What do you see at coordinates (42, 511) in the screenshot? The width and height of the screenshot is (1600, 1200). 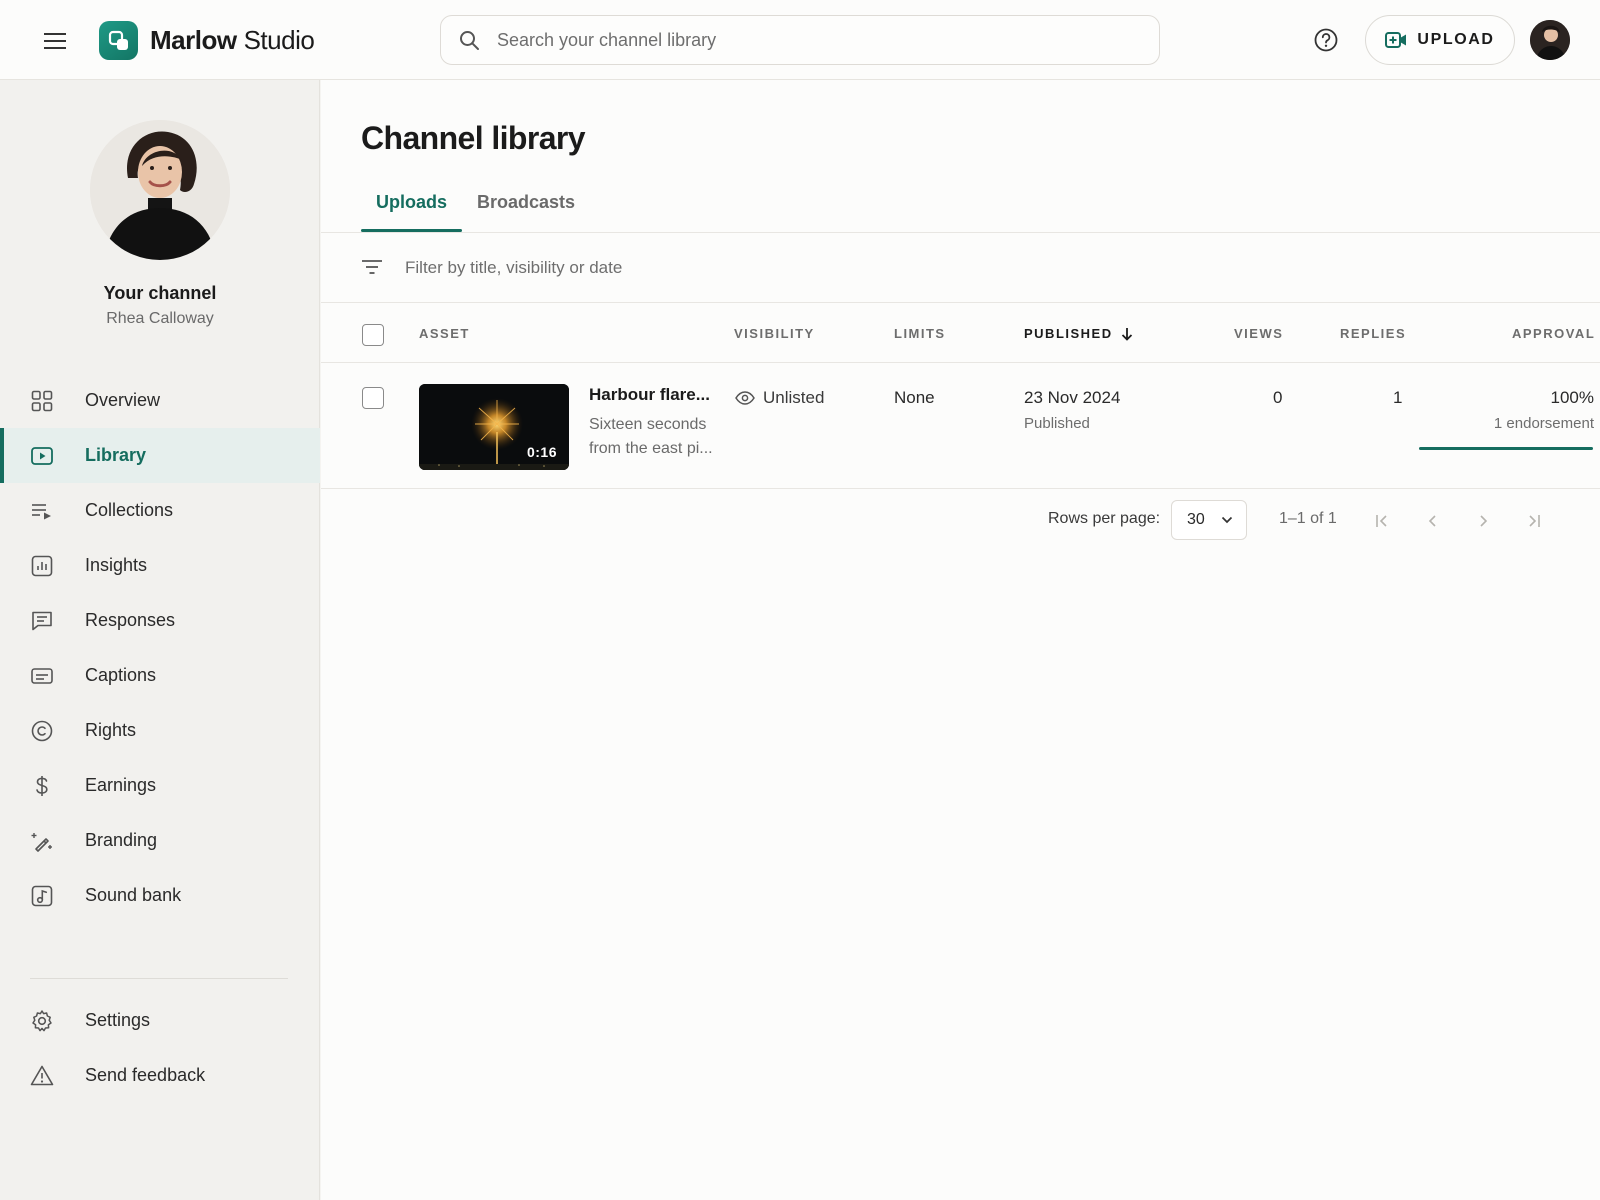 I see `playlist-icon` at bounding box center [42, 511].